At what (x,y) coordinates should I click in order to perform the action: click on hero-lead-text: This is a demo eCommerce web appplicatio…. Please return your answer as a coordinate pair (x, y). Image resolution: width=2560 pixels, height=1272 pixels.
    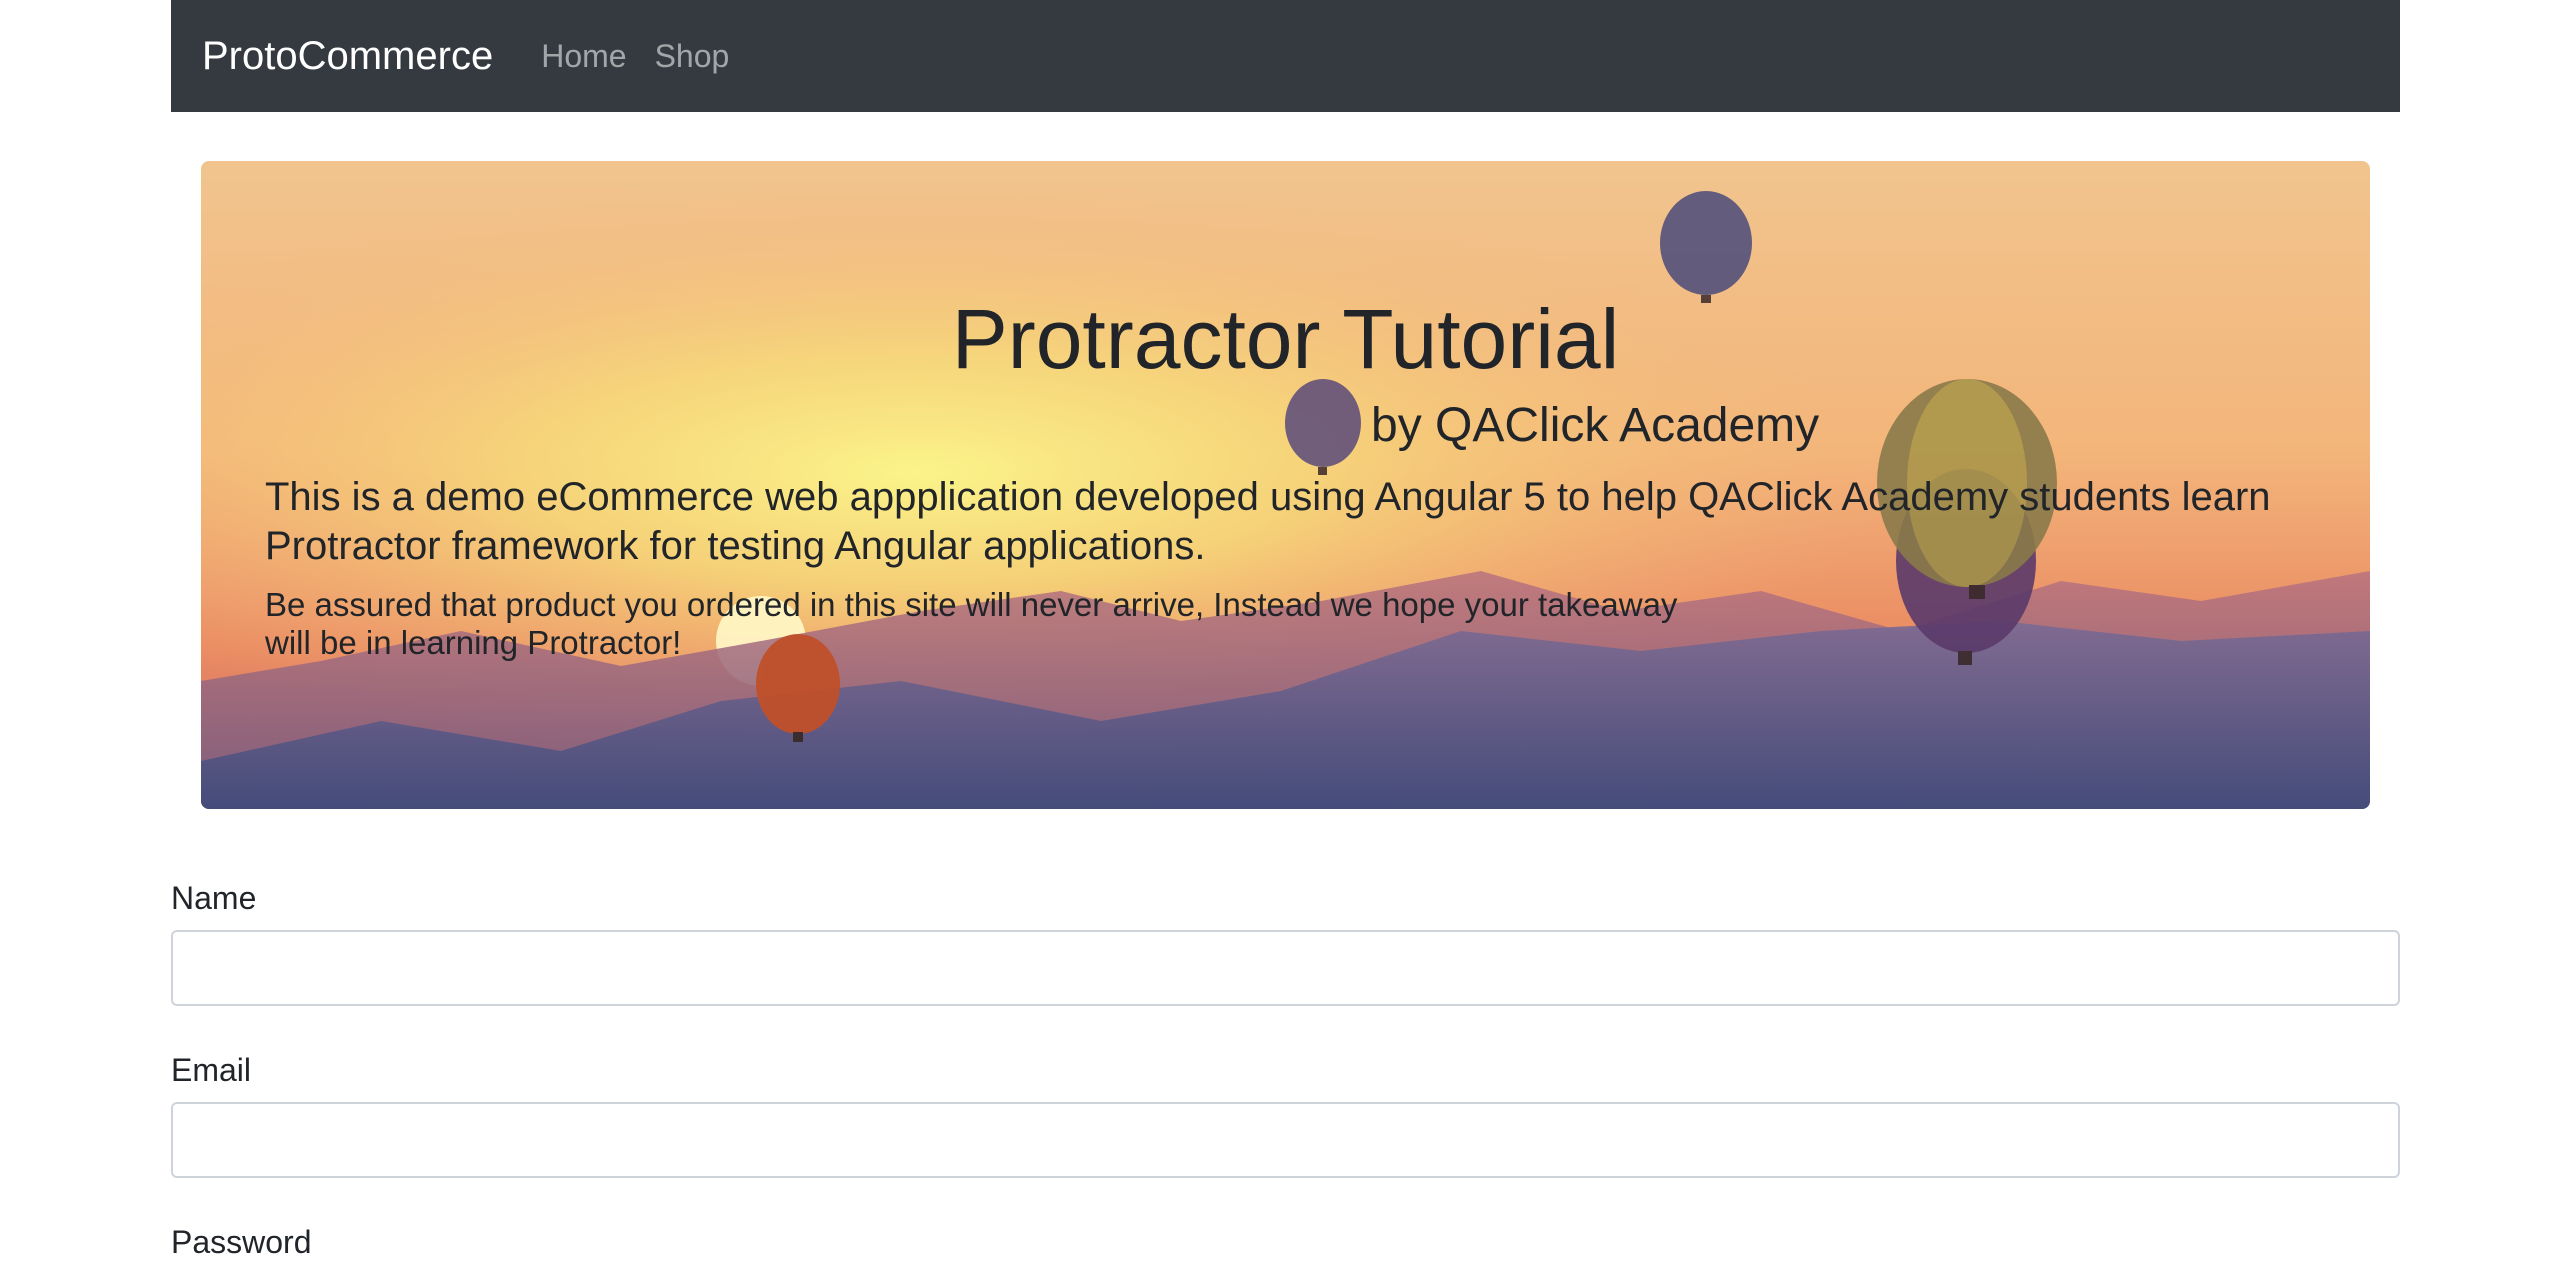
    Looking at the image, I should click on (1268, 521).